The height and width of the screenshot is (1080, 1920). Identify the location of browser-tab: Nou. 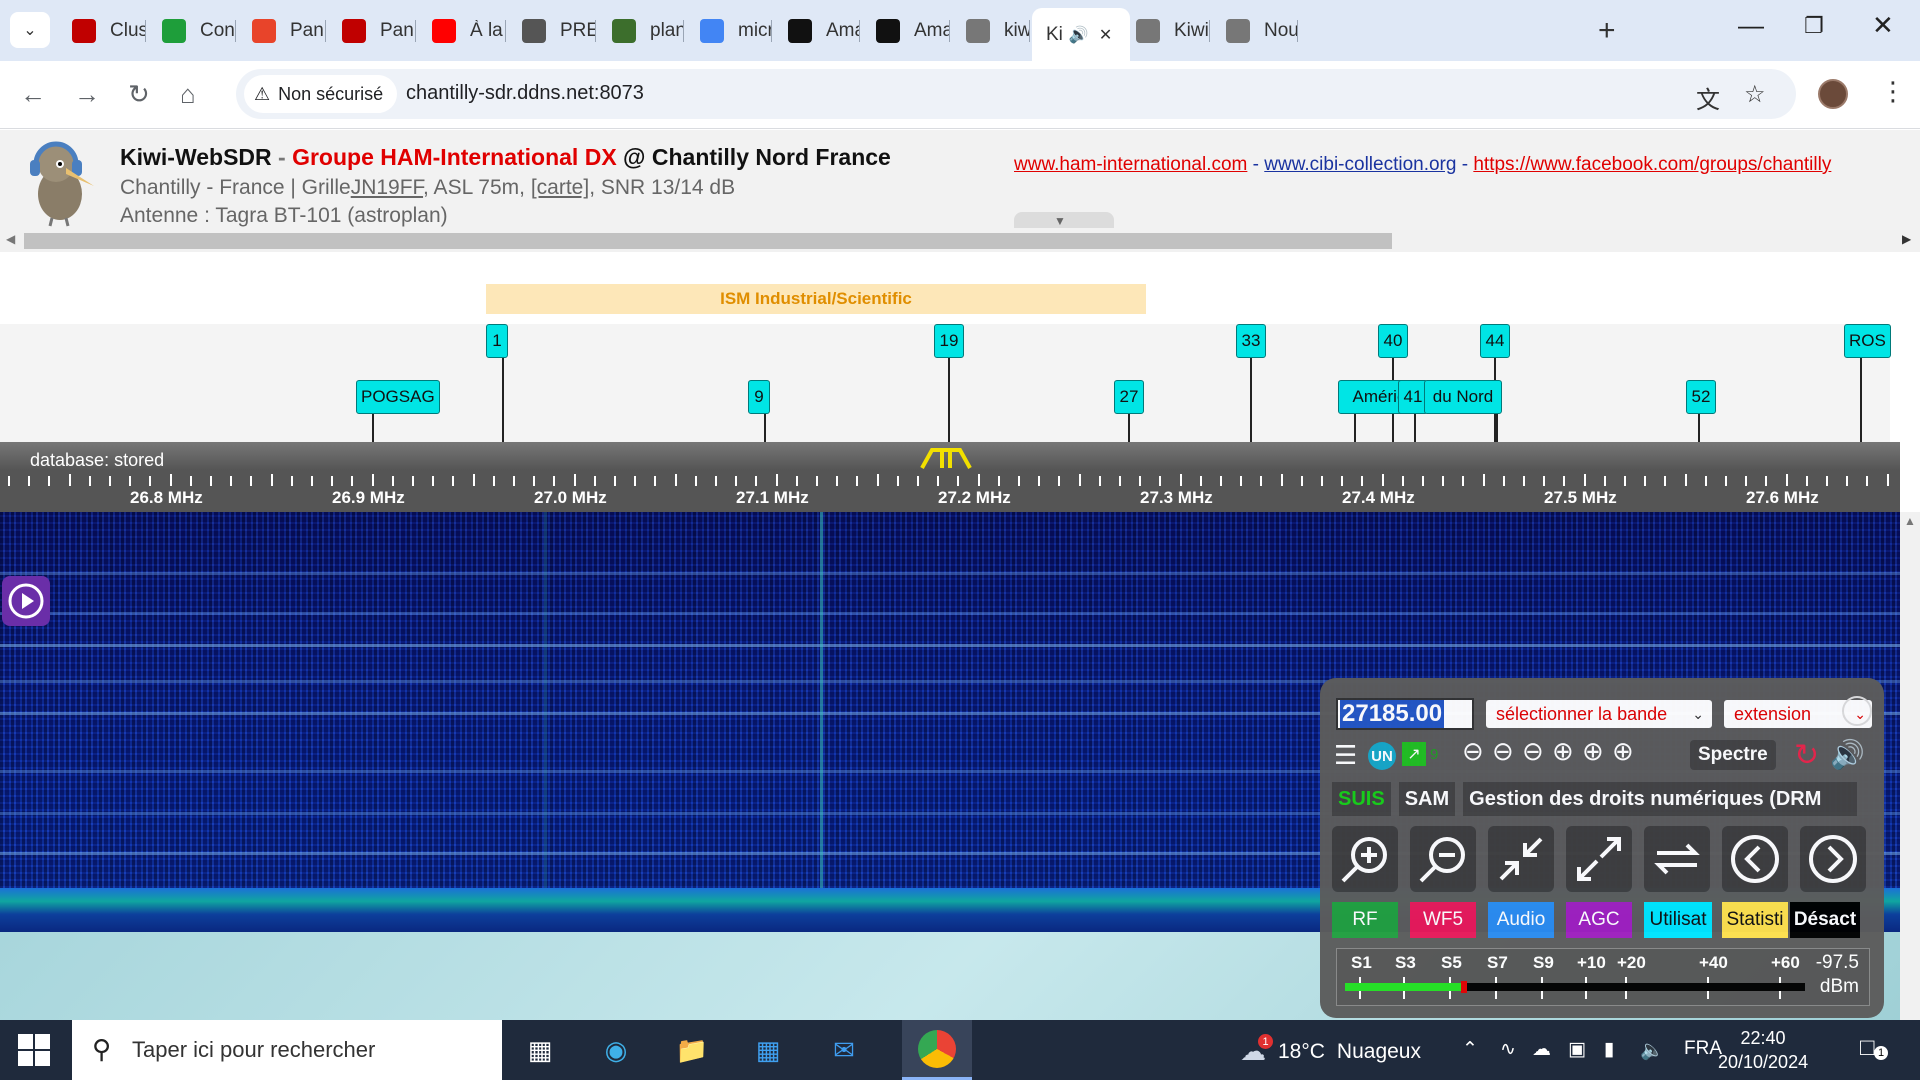
(1255, 30).